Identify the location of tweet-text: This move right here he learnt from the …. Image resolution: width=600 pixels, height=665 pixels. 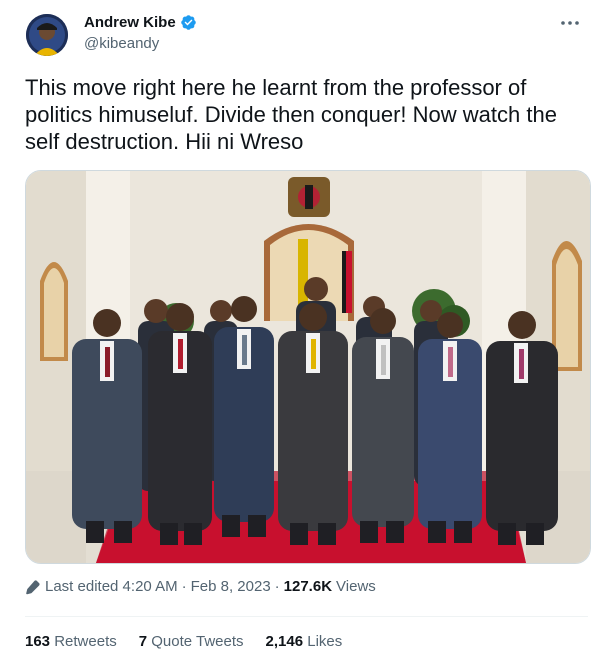
(291, 114).